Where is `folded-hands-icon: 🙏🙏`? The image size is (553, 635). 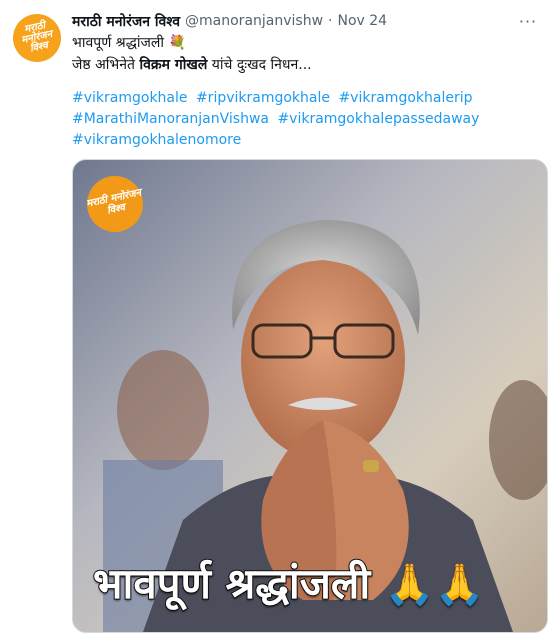 folded-hands-icon: 🙏🙏 is located at coordinates (435, 585).